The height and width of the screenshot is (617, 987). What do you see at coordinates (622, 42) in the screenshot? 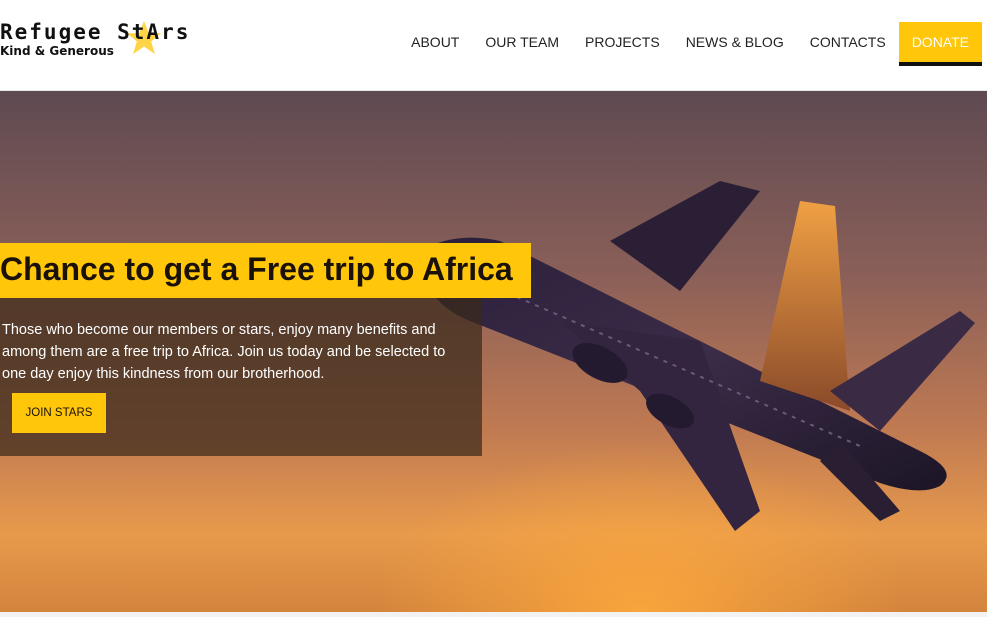
I see `nav-item-projects: PROJECTS` at bounding box center [622, 42].